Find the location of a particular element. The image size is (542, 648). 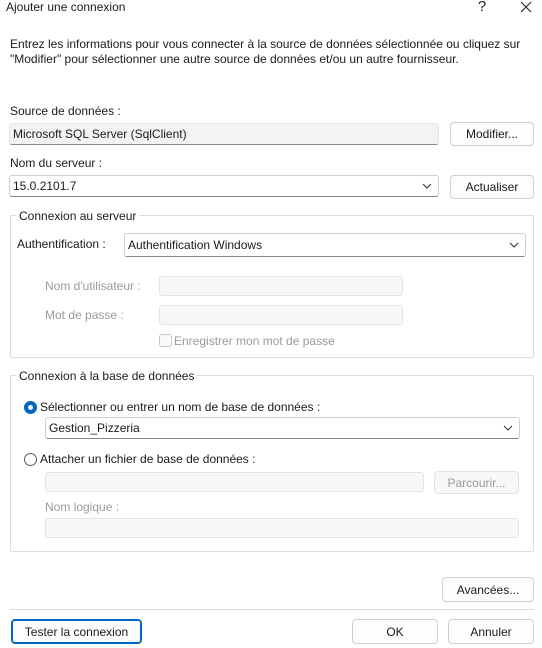

auth-value: Authentification Windows is located at coordinates (195, 245).